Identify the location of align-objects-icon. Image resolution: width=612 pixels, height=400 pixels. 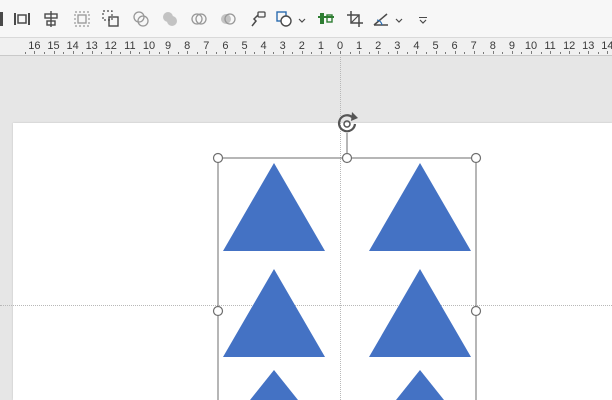
(326, 19).